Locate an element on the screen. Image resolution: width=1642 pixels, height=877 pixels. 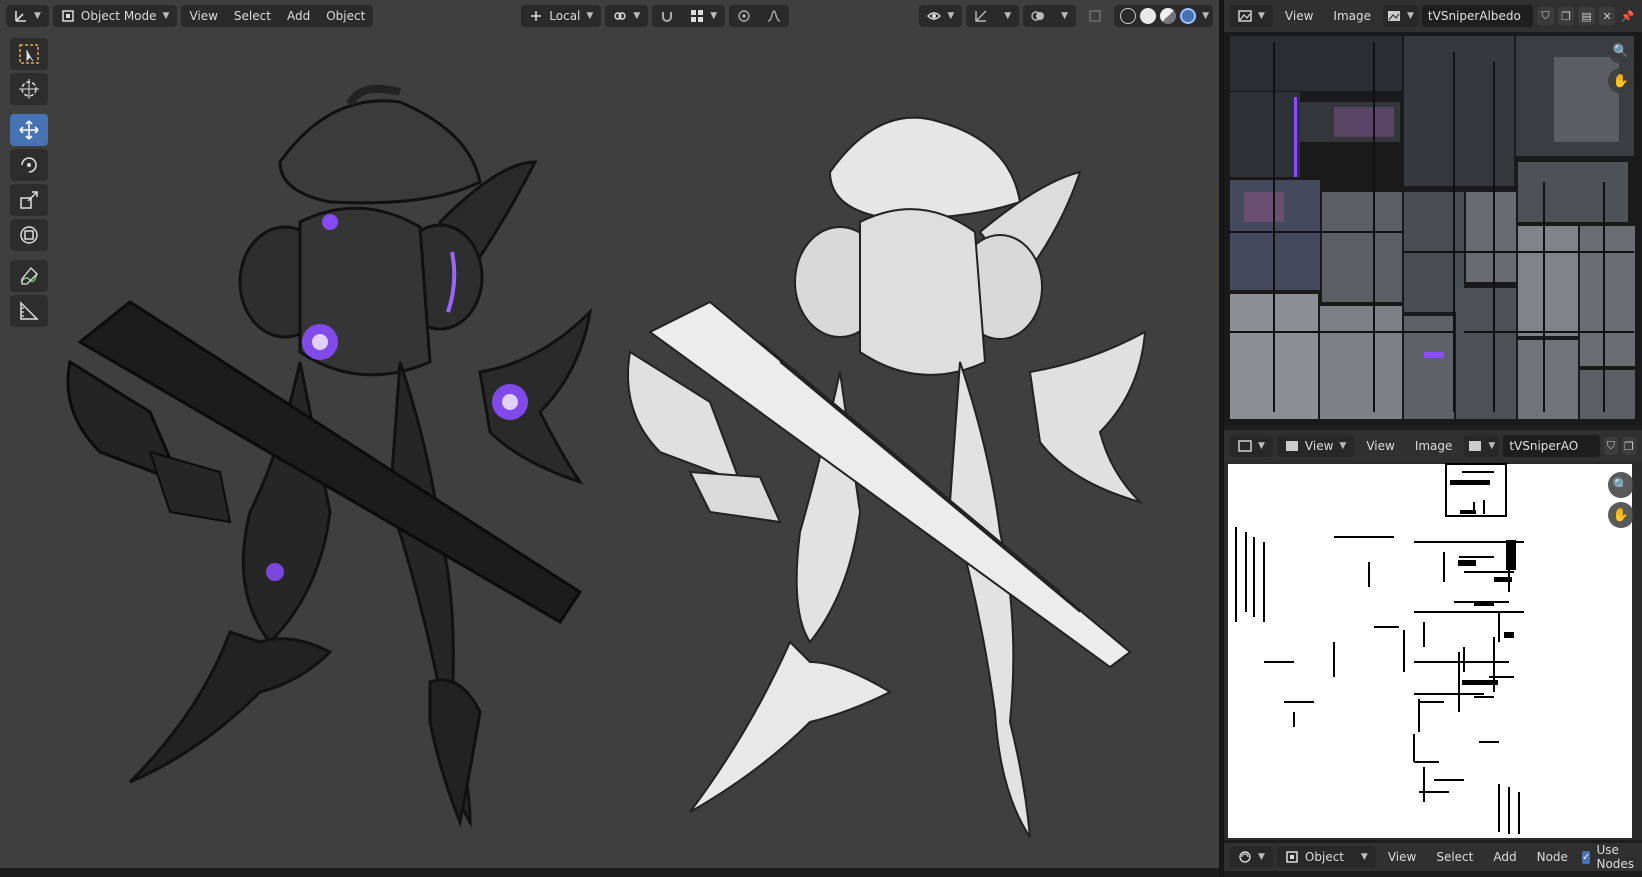
orientation-dropdown: Local ▼ is located at coordinates (561, 16).